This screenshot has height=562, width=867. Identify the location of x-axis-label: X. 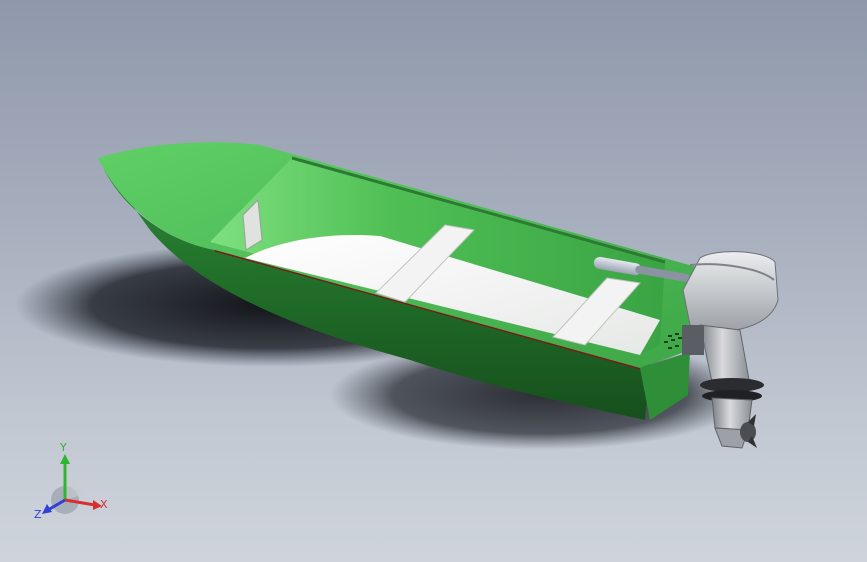
(104, 504).